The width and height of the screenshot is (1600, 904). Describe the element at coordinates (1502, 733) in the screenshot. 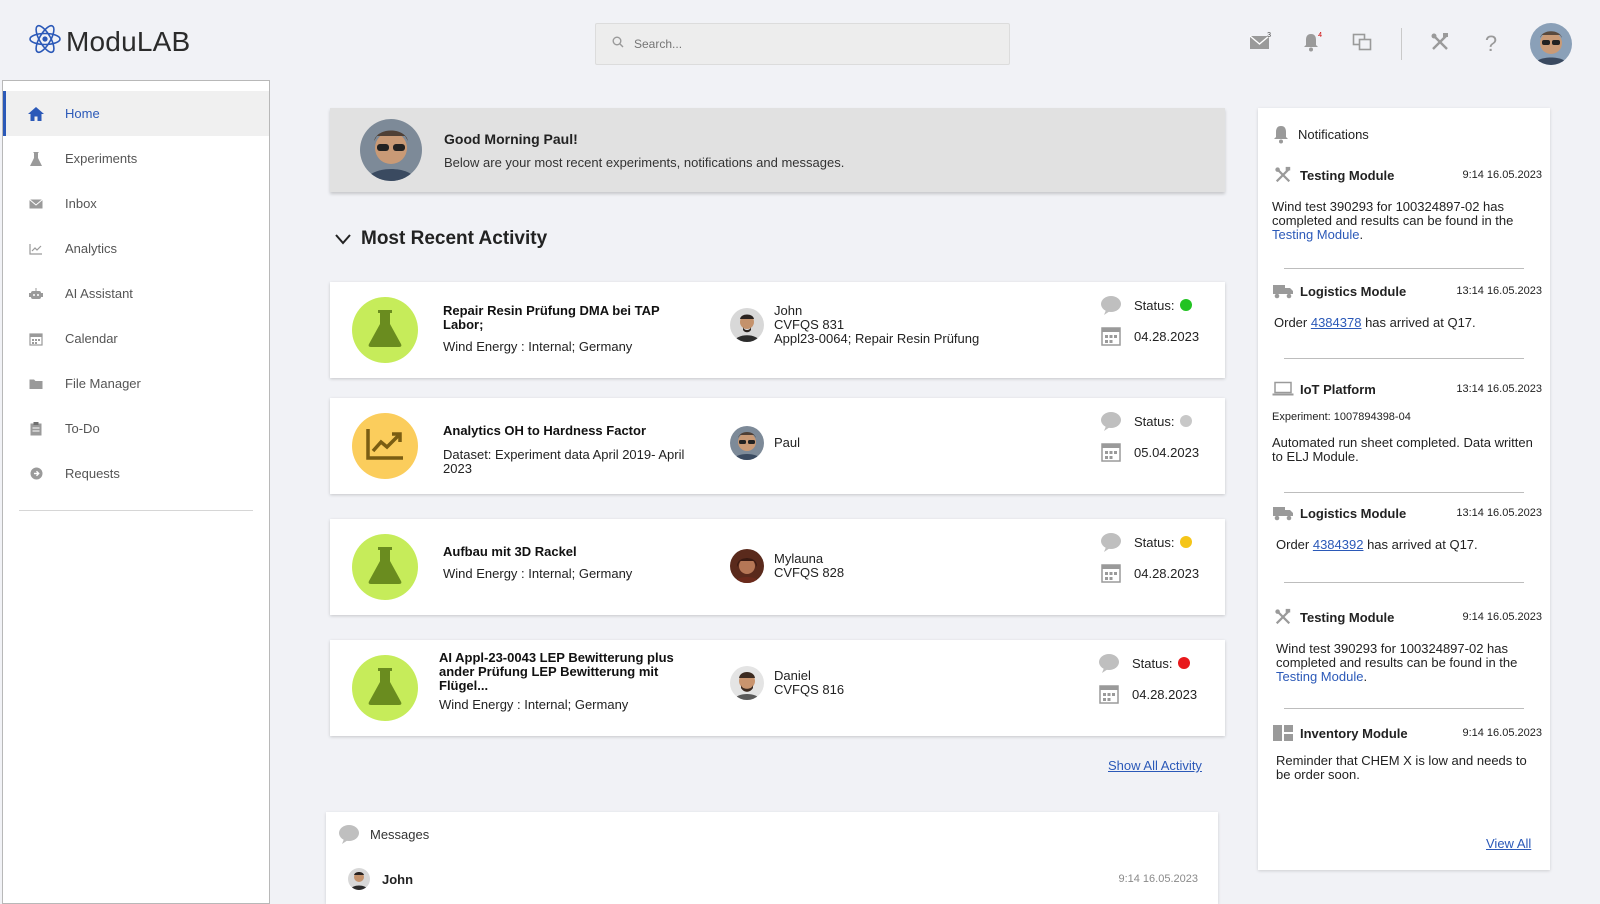

I see `notification-time: 9:14 16.05.2023` at that location.